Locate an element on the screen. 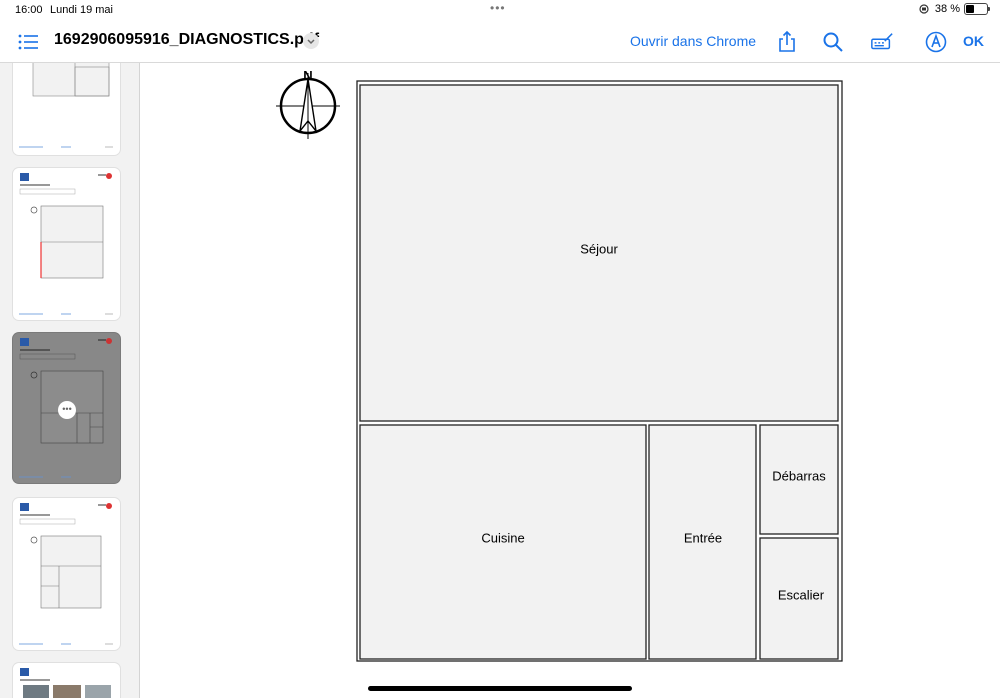 Image resolution: width=1000 pixels, height=698 pixels. list-icon is located at coordinates (28, 42).